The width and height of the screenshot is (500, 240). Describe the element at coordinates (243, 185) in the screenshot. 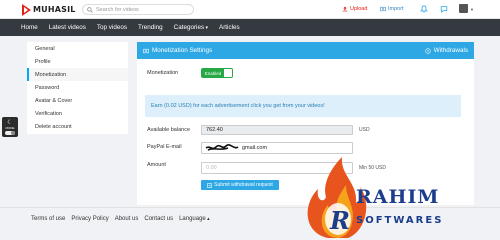

I see `submit-label: Submit withdrawal request` at that location.